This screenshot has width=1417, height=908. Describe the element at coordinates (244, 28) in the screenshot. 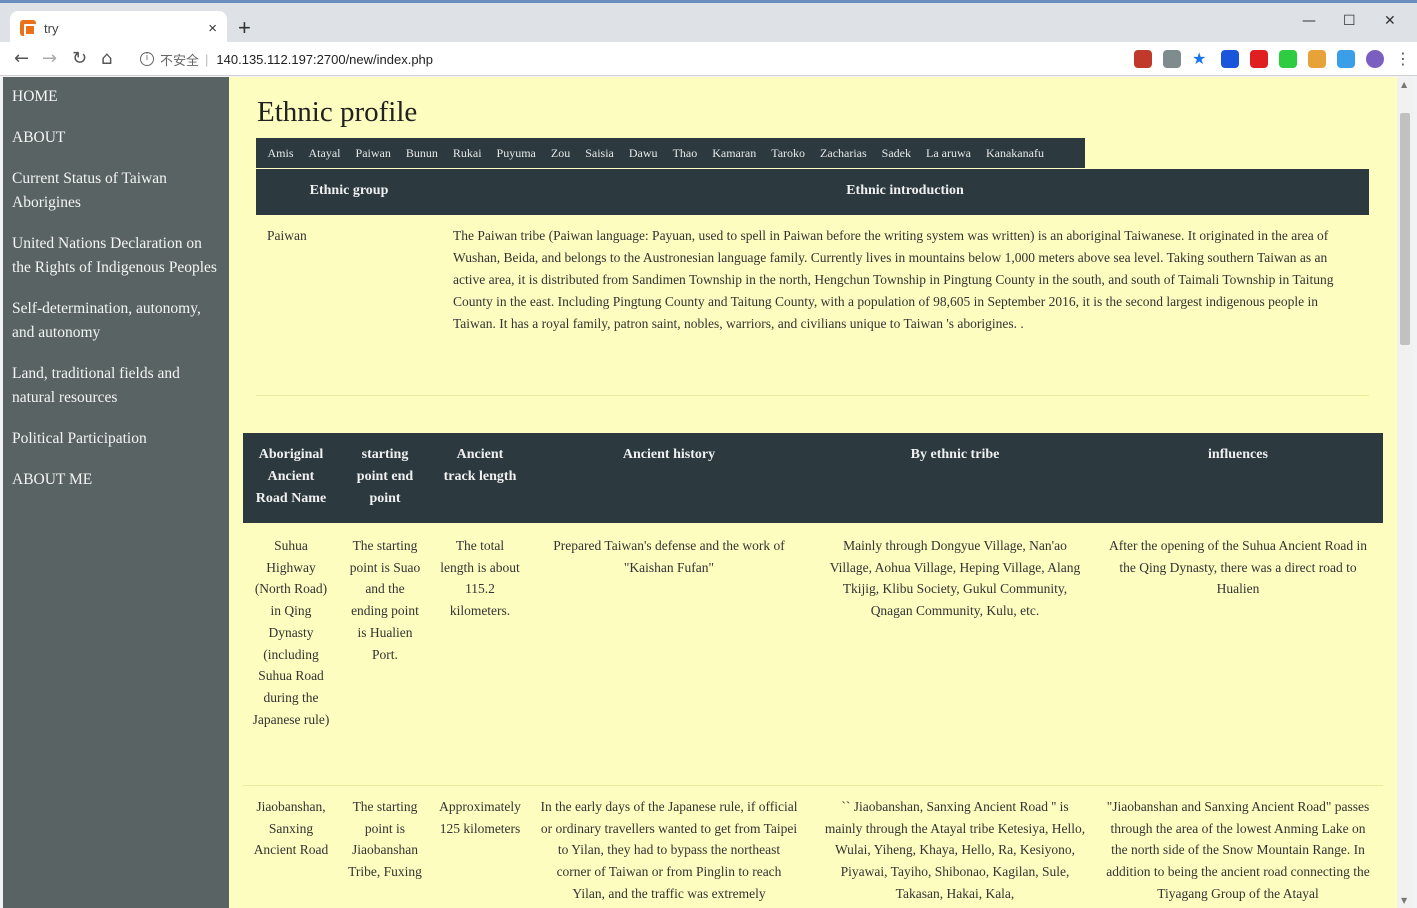

I see `new-tab-button: +` at that location.